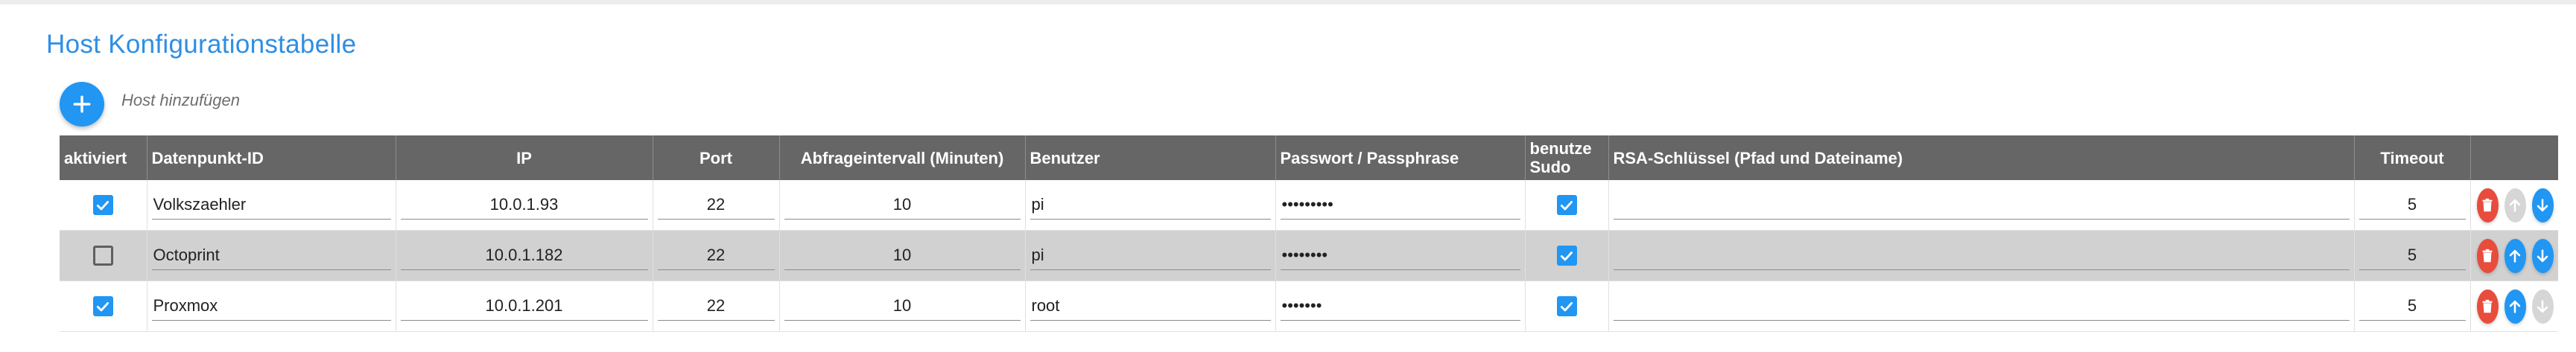  Describe the element at coordinates (2412, 157) in the screenshot. I see `col-header-timeout: Timeout` at that location.